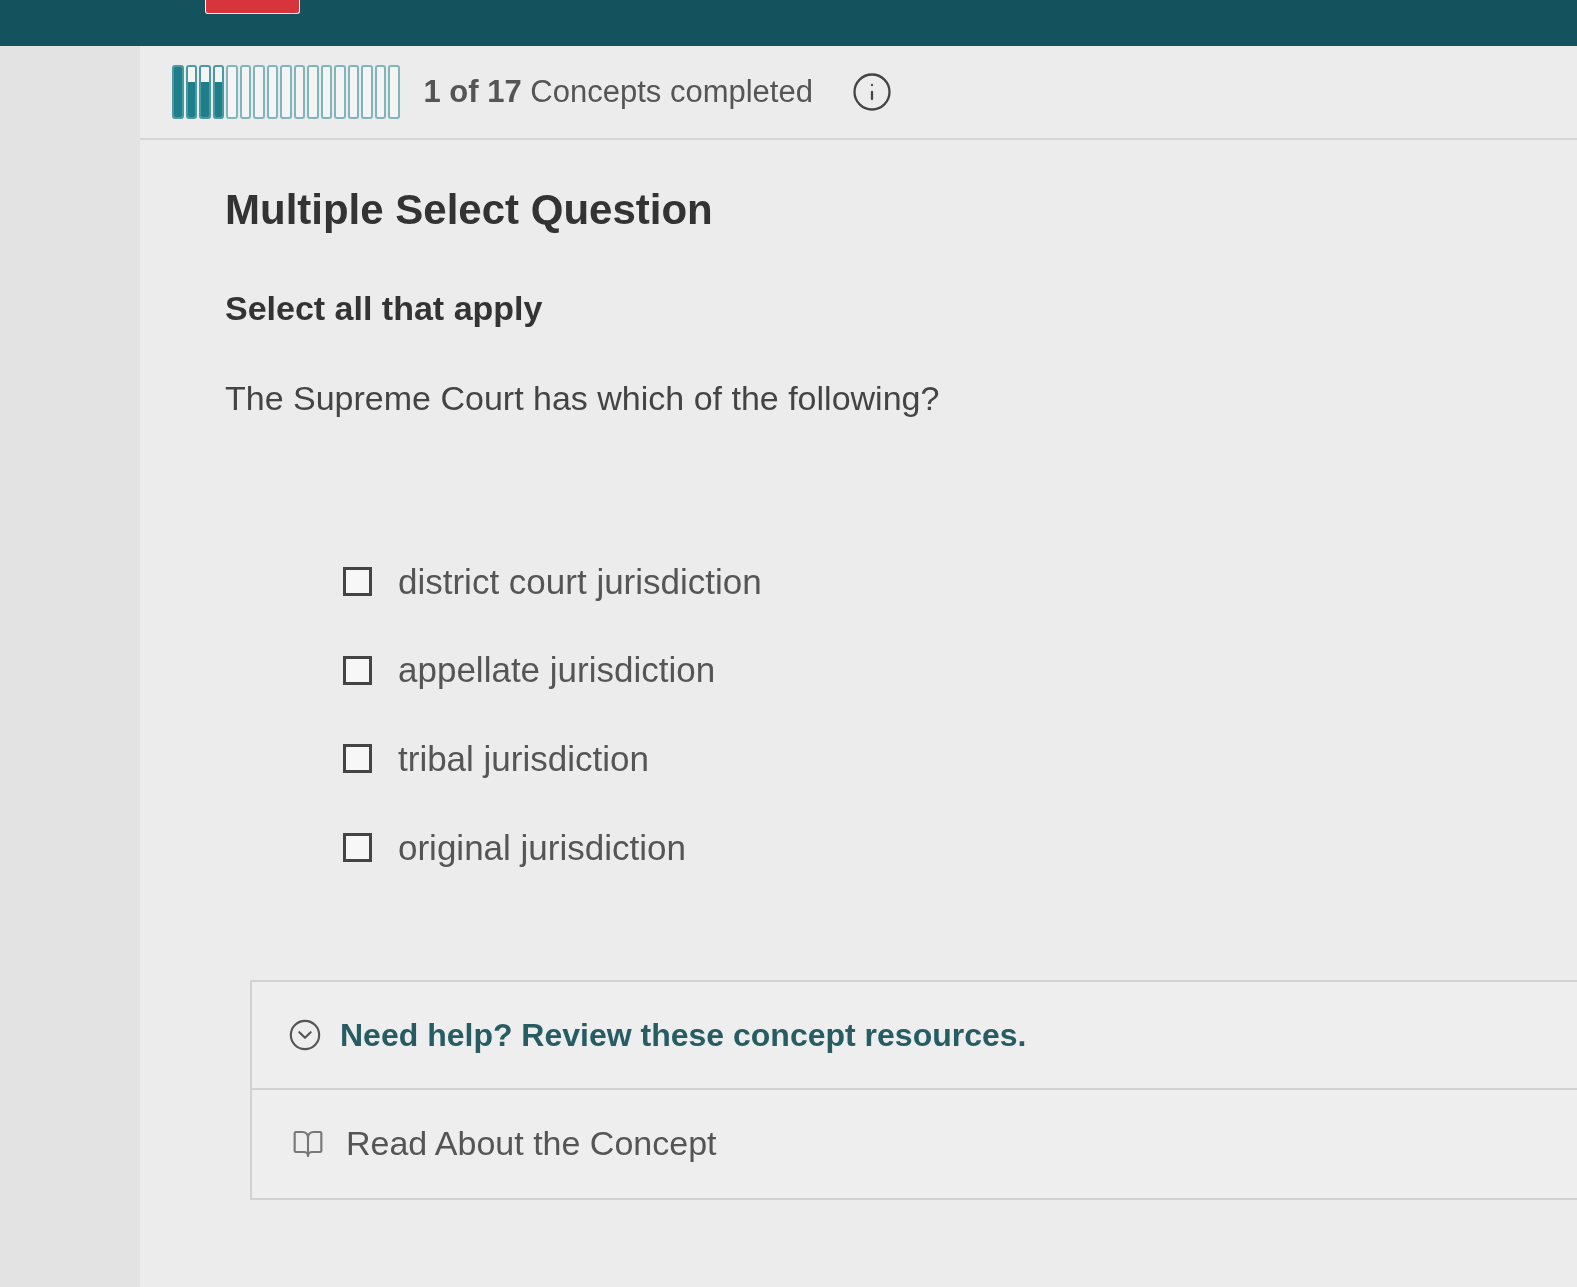 This screenshot has height=1287, width=1577. Describe the element at coordinates (469, 210) in the screenshot. I see `question-heading: Multiple Select Question` at that location.